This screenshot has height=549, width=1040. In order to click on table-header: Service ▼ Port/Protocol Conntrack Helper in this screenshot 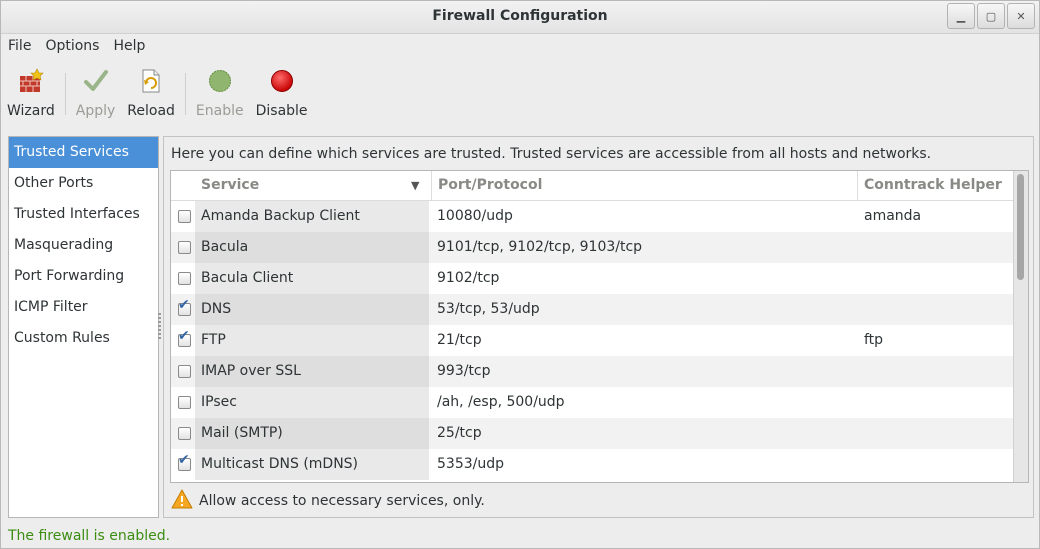, I will do `click(592, 186)`.